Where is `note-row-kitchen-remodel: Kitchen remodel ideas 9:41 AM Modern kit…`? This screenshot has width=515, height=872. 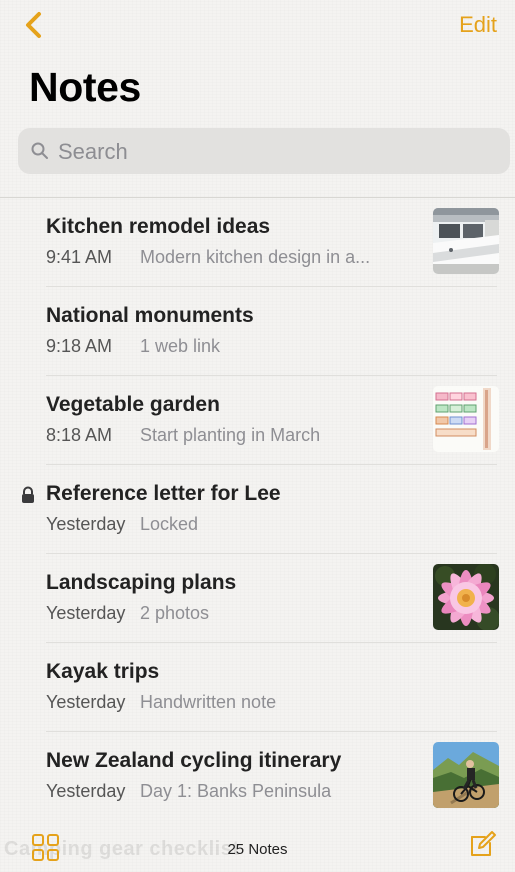 note-row-kitchen-remodel: Kitchen remodel ideas 9:41 AM Modern kit… is located at coordinates (257, 242).